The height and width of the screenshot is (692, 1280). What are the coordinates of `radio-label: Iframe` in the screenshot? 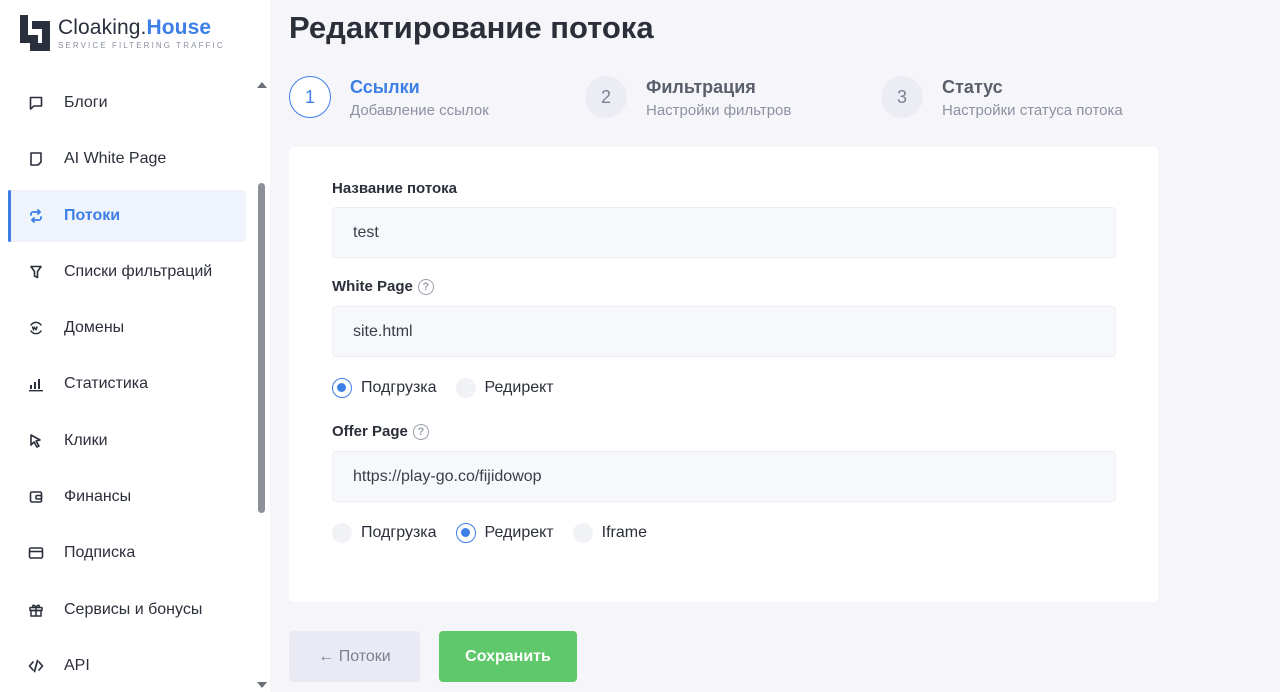 It's located at (624, 532).